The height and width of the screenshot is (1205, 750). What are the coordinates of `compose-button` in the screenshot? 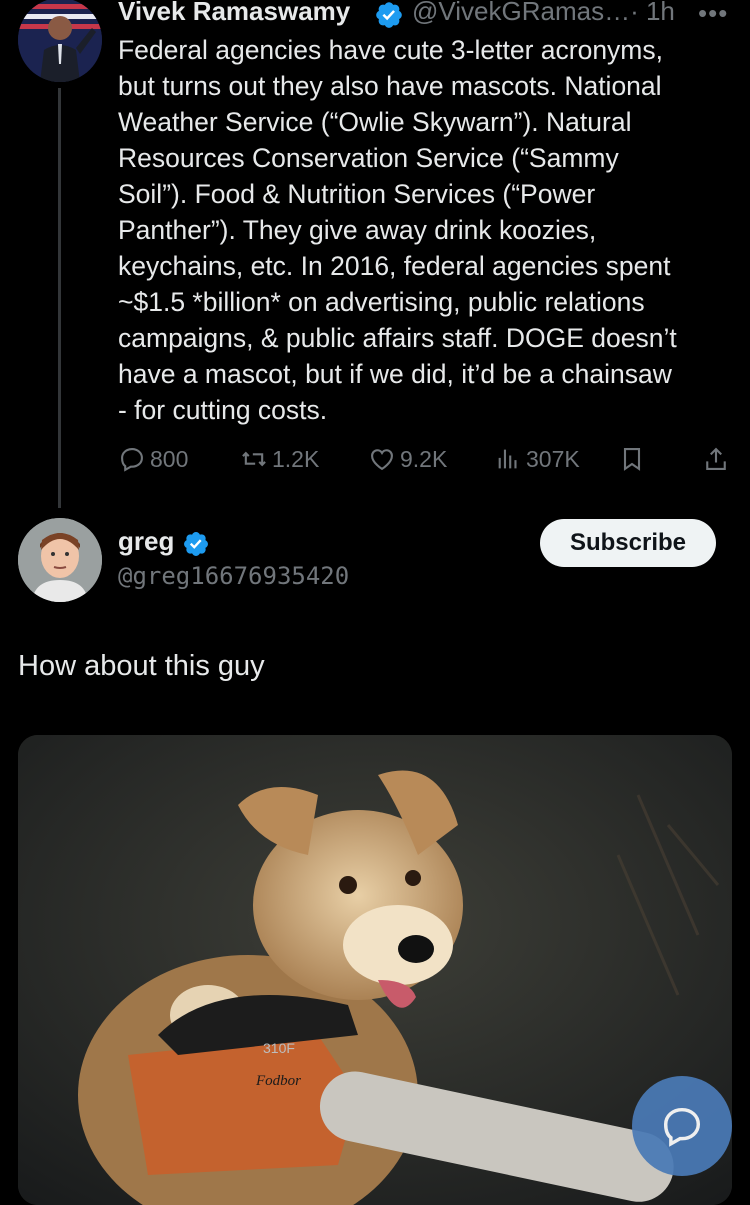 It's located at (682, 1126).